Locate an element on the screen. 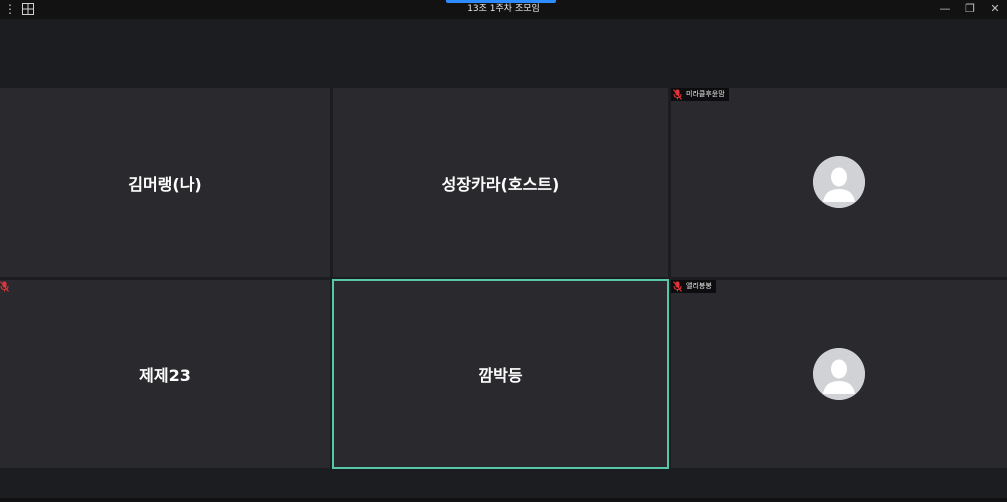 The width and height of the screenshot is (1007, 502). participant-tile: 성장카라(호스트) is located at coordinates (500, 182).